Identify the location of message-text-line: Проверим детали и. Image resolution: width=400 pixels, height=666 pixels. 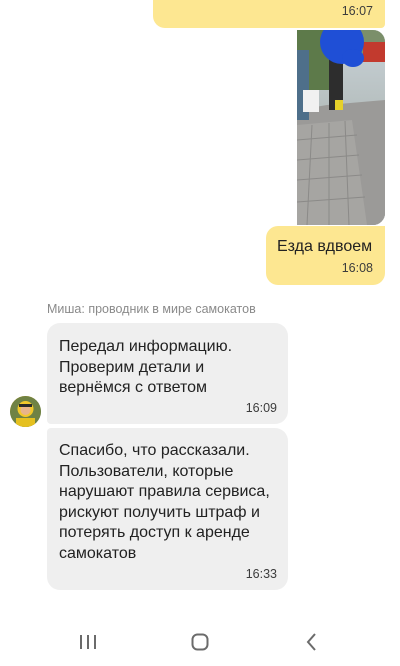
(132, 367).